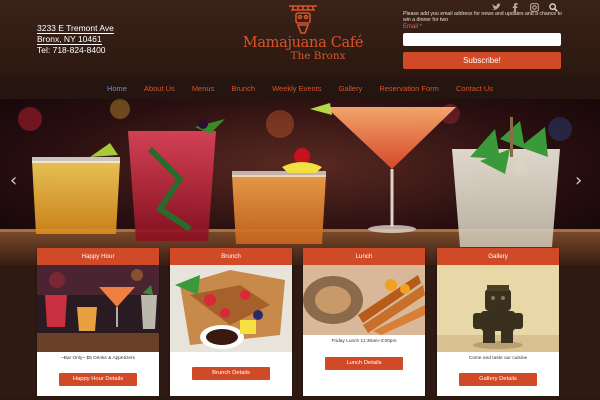 This screenshot has height=400, width=600. Describe the element at coordinates (231, 359) in the screenshot. I see `card-text` at that location.